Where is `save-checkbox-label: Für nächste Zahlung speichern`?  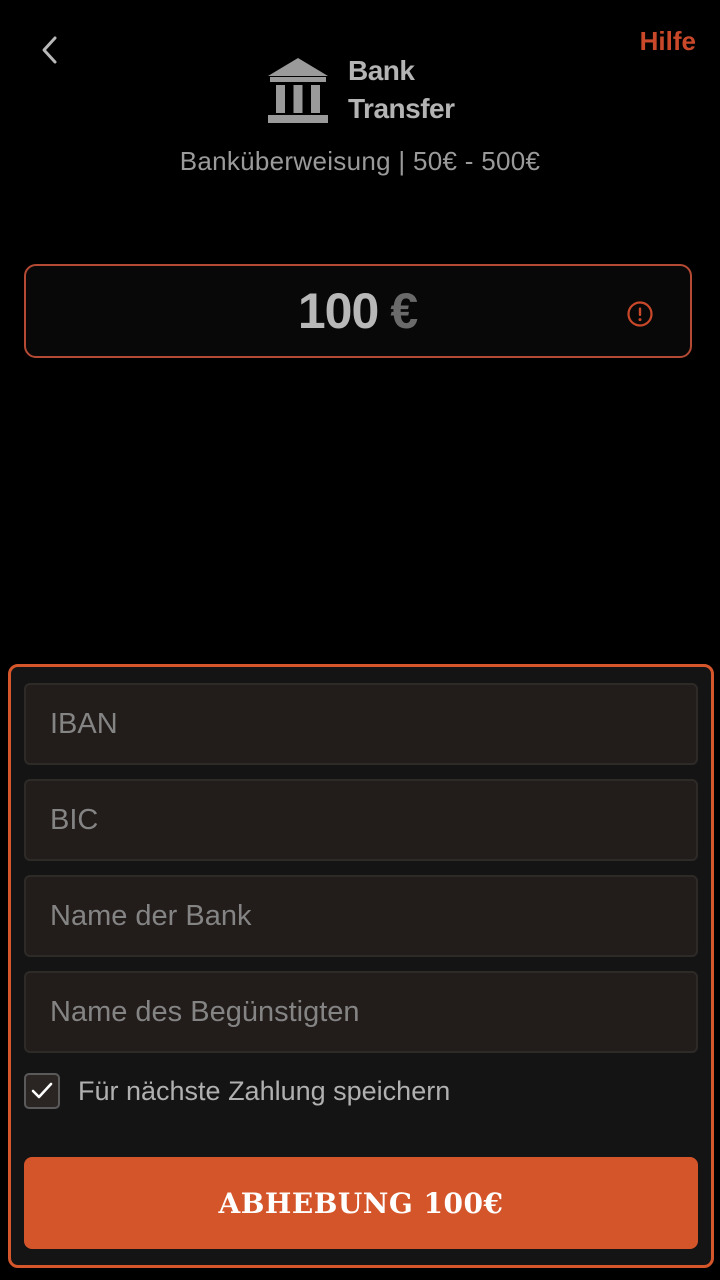 save-checkbox-label: Für nächste Zahlung speichern is located at coordinates (264, 1090).